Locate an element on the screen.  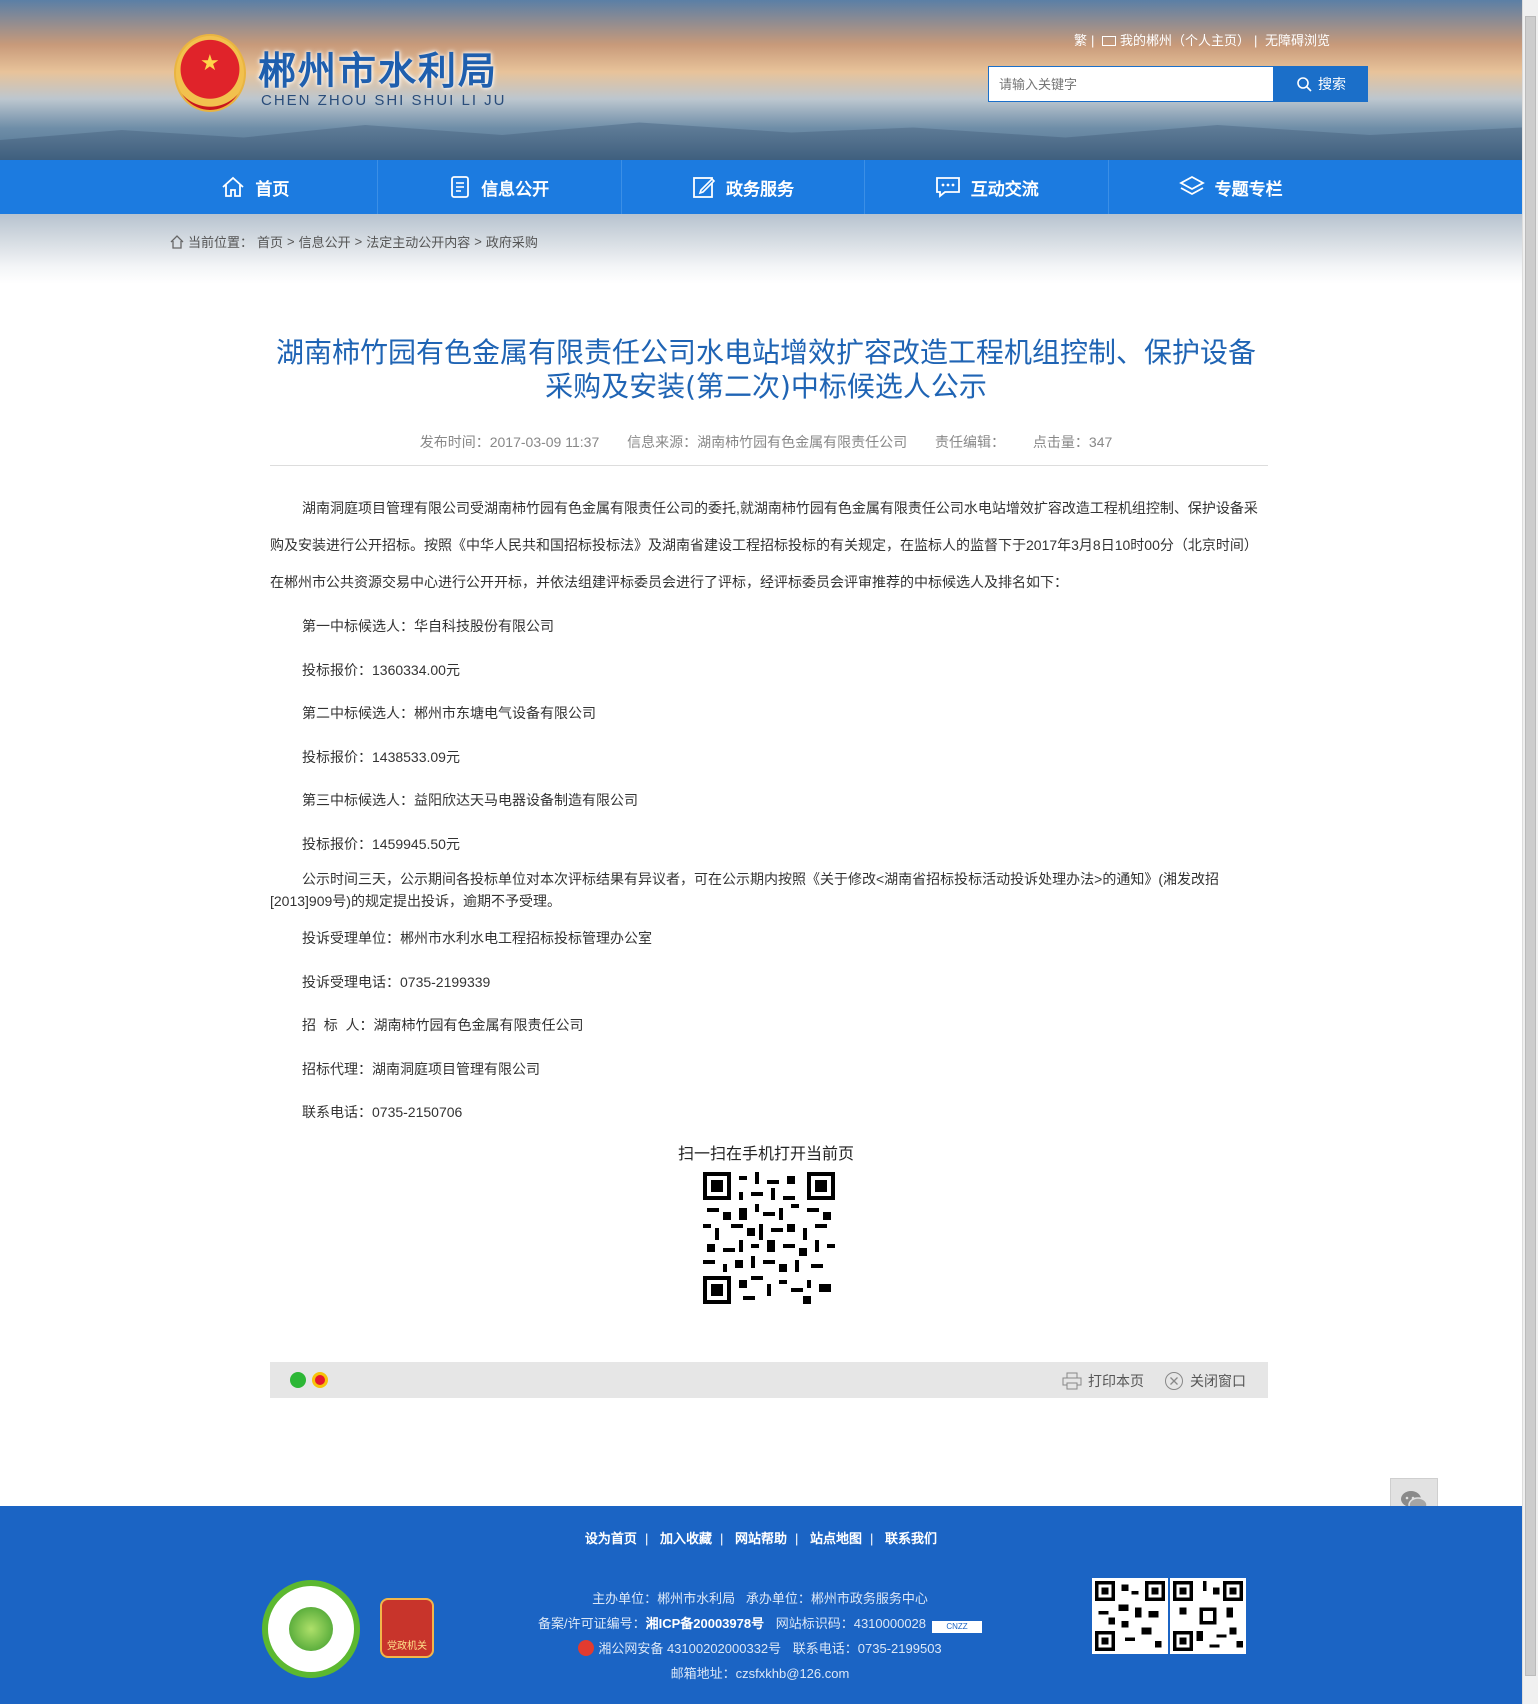
nav-gov-services: 政务服务 is located at coordinates (742, 187).